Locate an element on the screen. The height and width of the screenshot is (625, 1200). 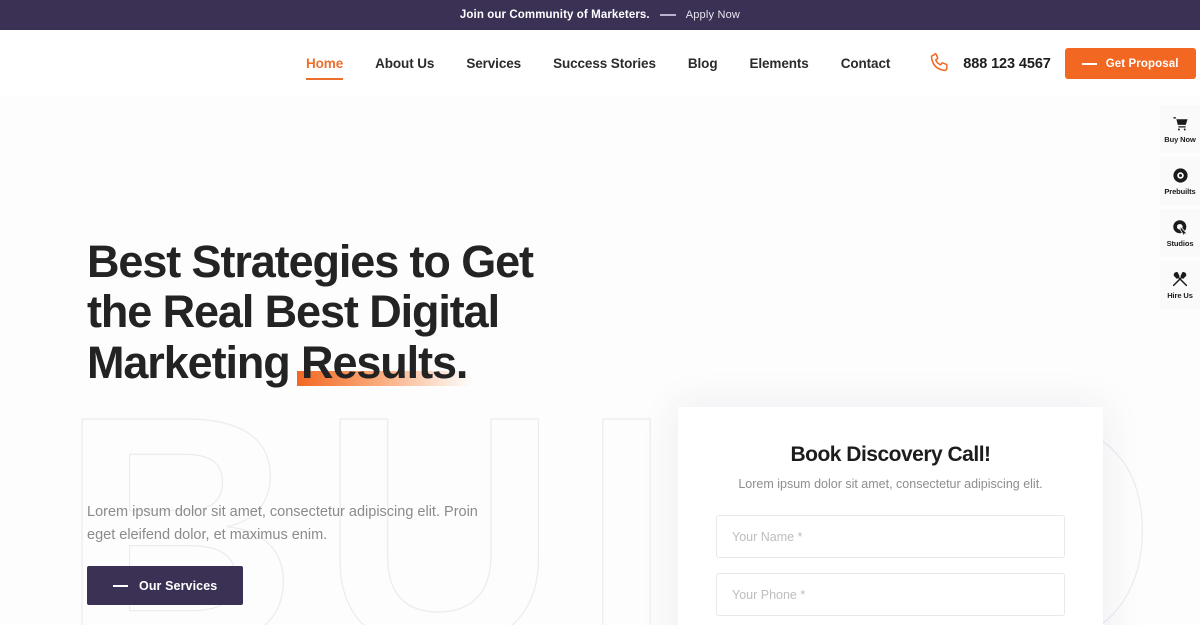
get-proposal-label: Get Proposal is located at coordinates (1142, 63).